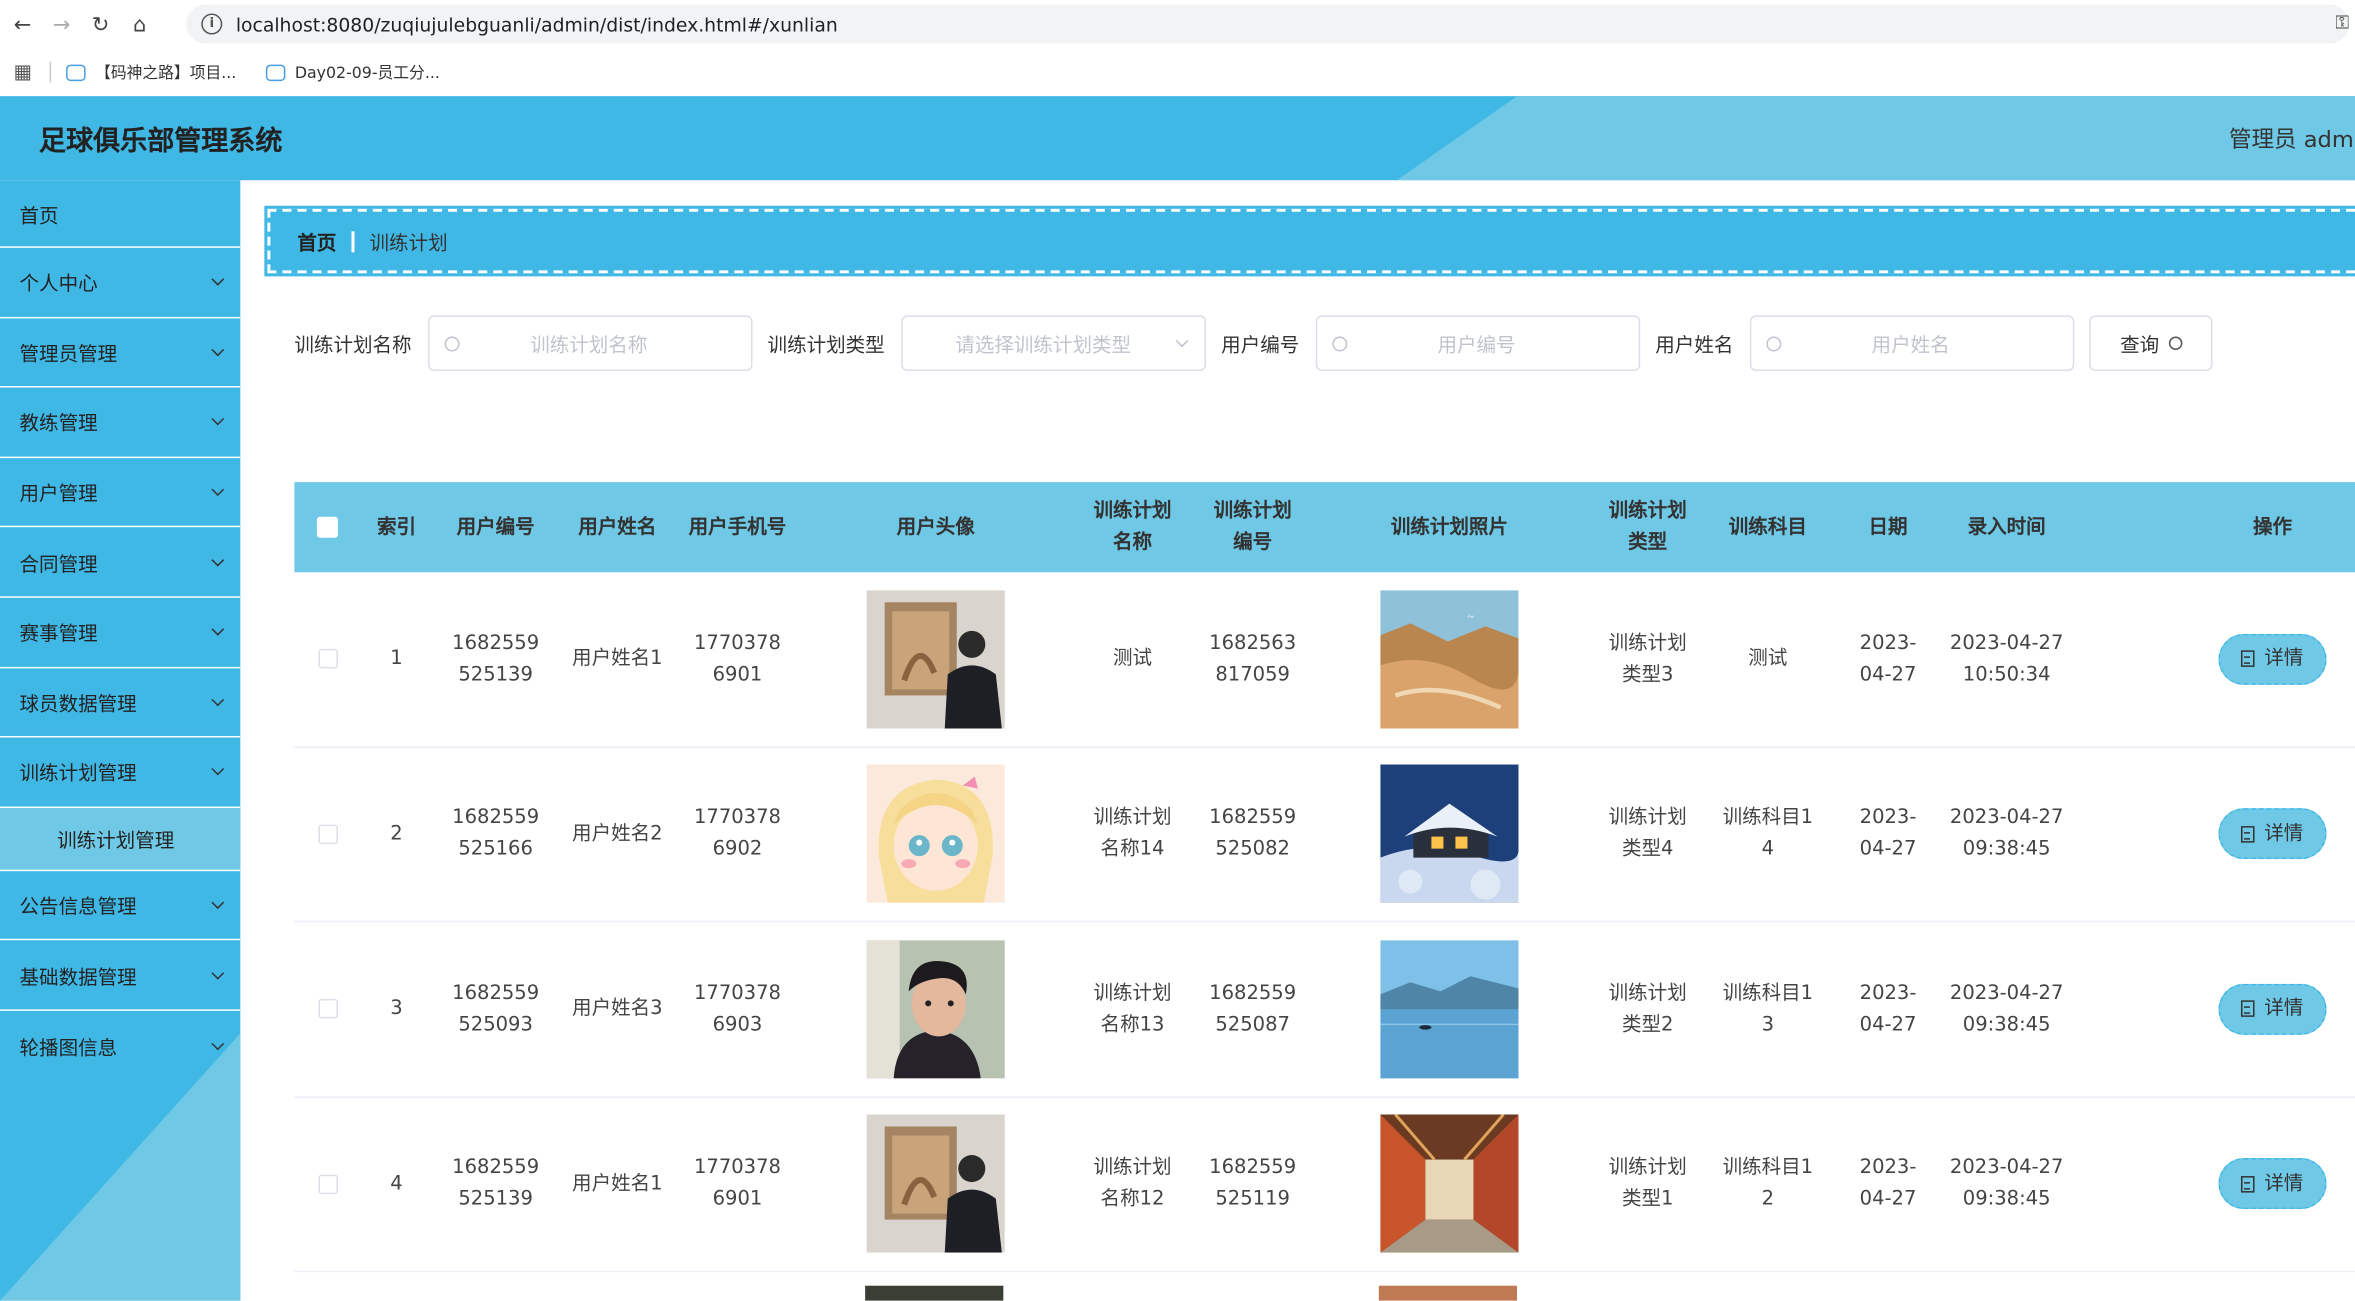 This screenshot has height=1301, width=2355. What do you see at coordinates (120, 633) in the screenshot?
I see `sidebar-item-match: 赛事管理` at bounding box center [120, 633].